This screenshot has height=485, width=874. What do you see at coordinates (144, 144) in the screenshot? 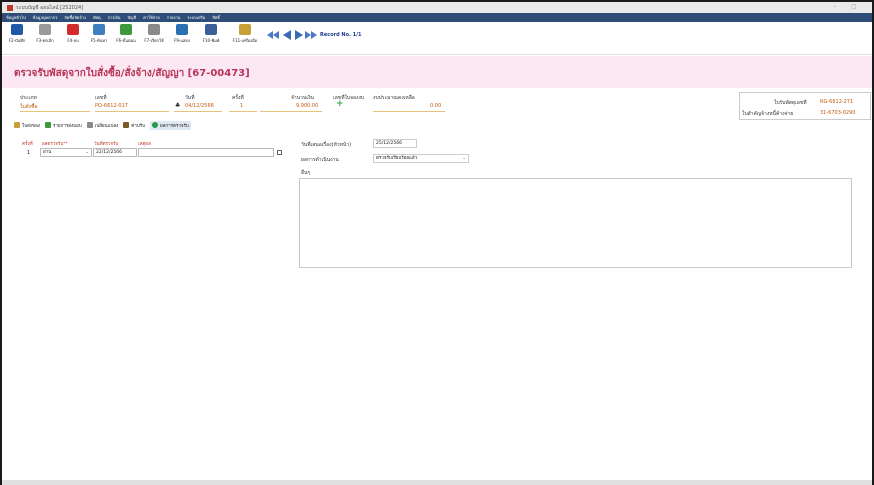
I see `col-reason: เหตุผล` at bounding box center [144, 144].